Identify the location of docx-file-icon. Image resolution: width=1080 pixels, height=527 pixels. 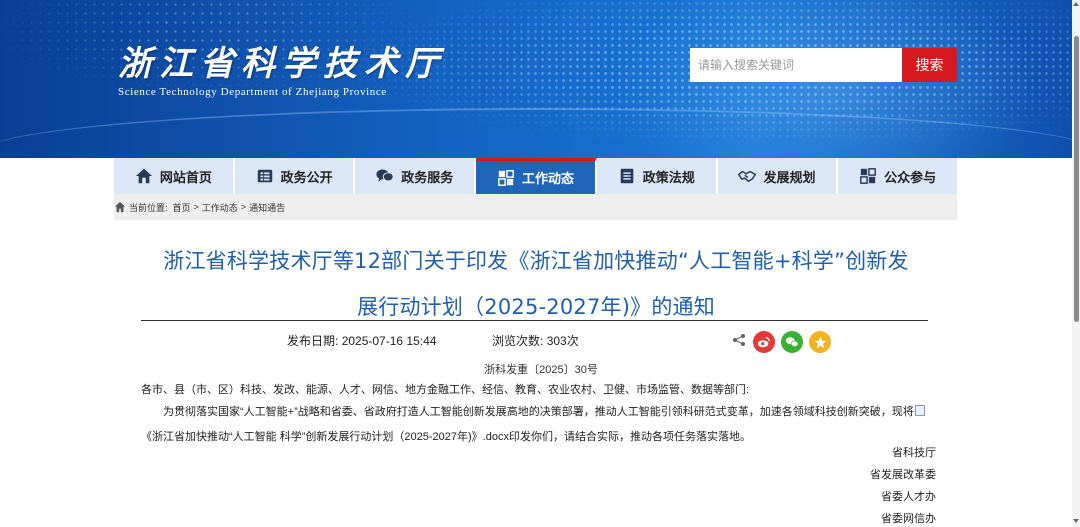
(919, 410).